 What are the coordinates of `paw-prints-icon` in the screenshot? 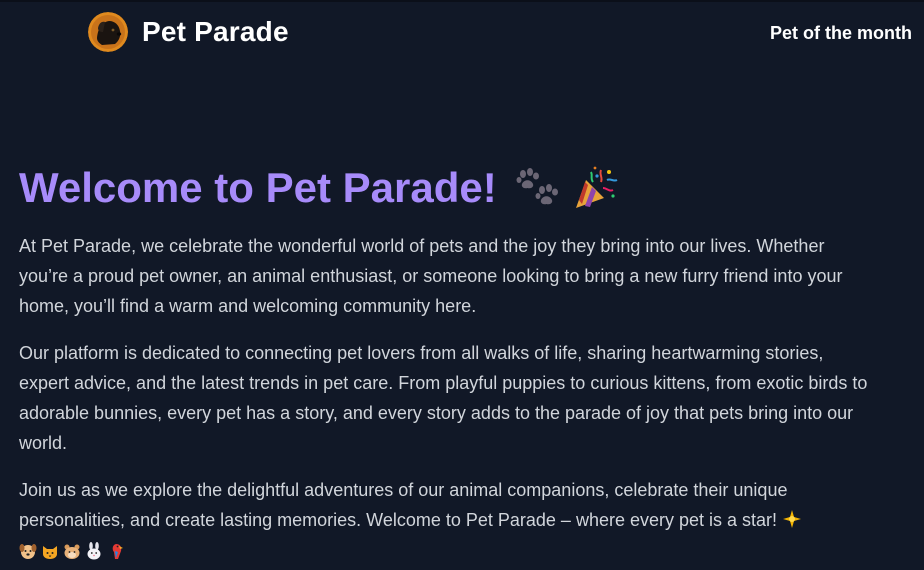 It's located at (537, 186).